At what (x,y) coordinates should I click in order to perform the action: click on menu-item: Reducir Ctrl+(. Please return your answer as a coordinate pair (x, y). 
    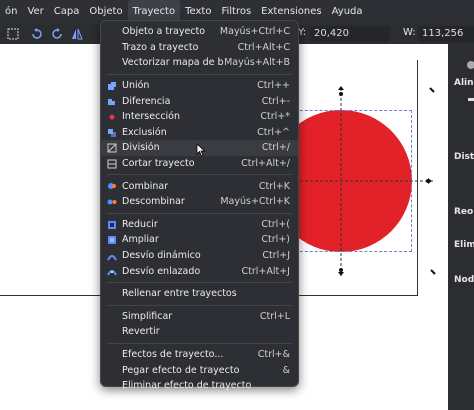
    Looking at the image, I should click on (199, 225).